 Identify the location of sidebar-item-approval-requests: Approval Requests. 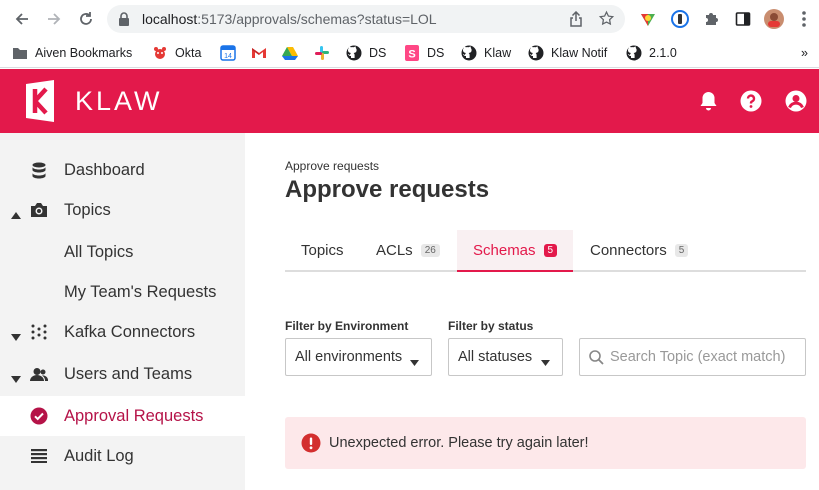
(122, 416).